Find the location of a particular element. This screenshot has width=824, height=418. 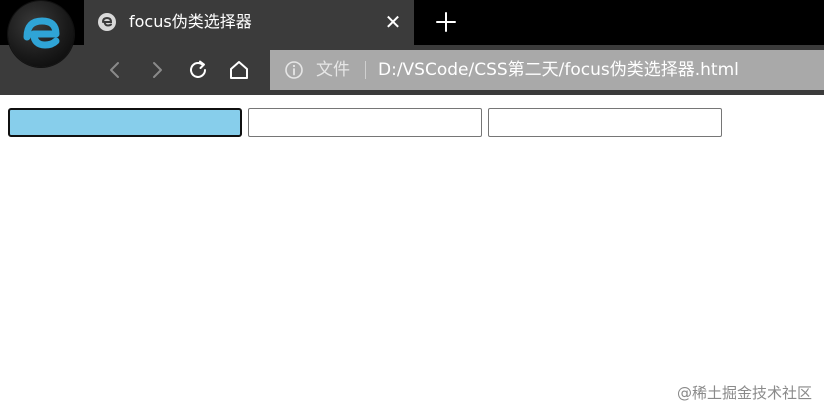

home-icon is located at coordinates (239, 70).